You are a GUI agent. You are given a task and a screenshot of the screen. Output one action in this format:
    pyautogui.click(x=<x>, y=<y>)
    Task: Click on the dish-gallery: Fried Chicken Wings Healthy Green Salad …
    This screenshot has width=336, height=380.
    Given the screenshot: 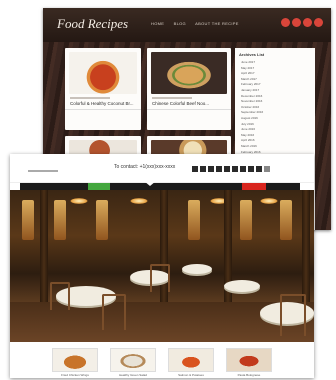 What is the action you would take?
    pyautogui.click(x=162, y=360)
    